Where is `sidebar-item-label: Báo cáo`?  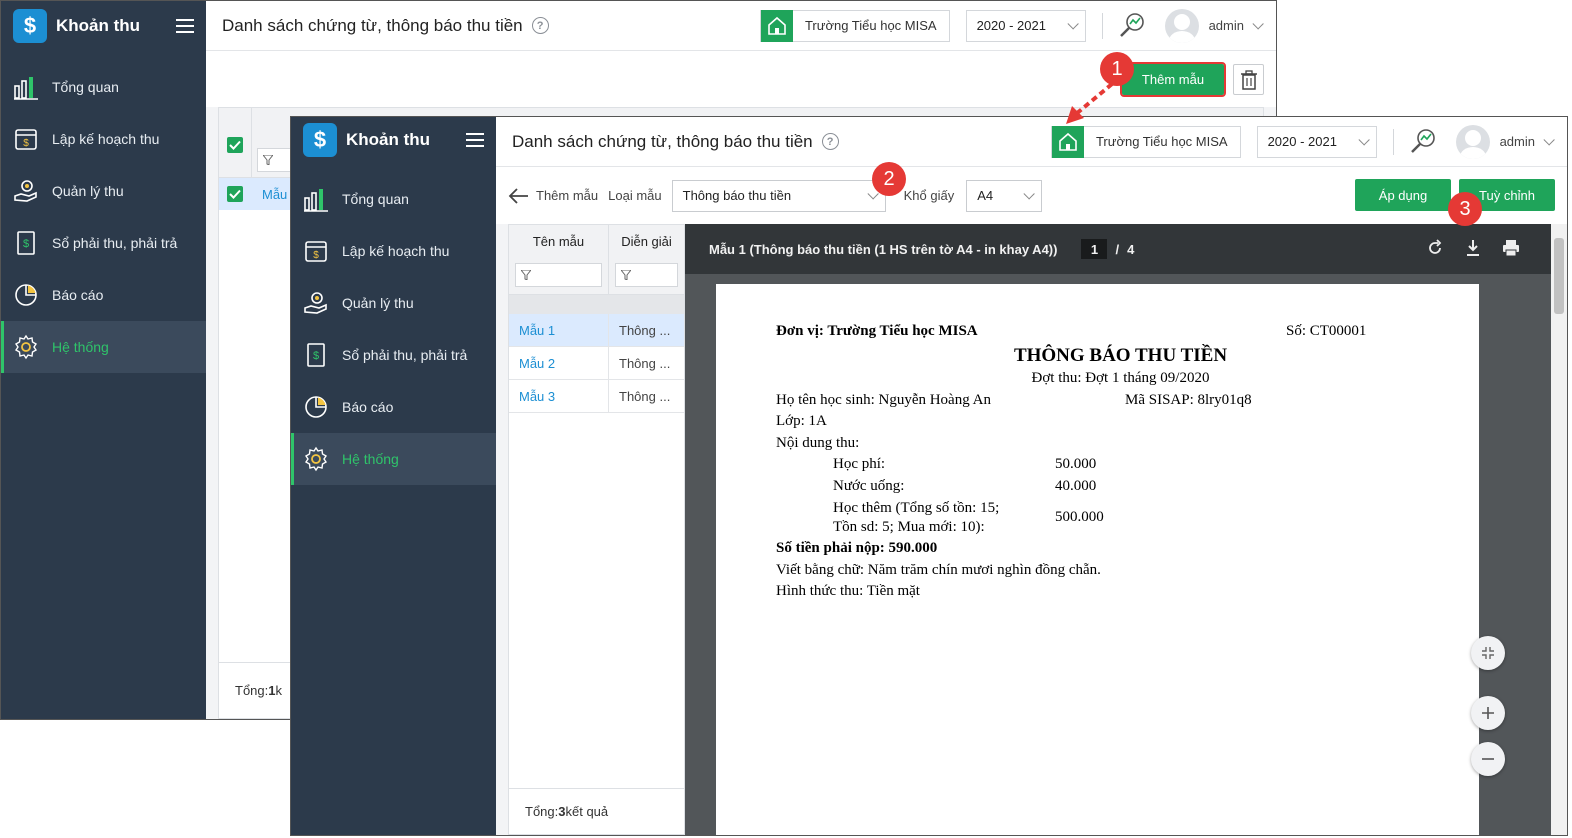
sidebar-item-label: Báo cáo is located at coordinates (78, 295).